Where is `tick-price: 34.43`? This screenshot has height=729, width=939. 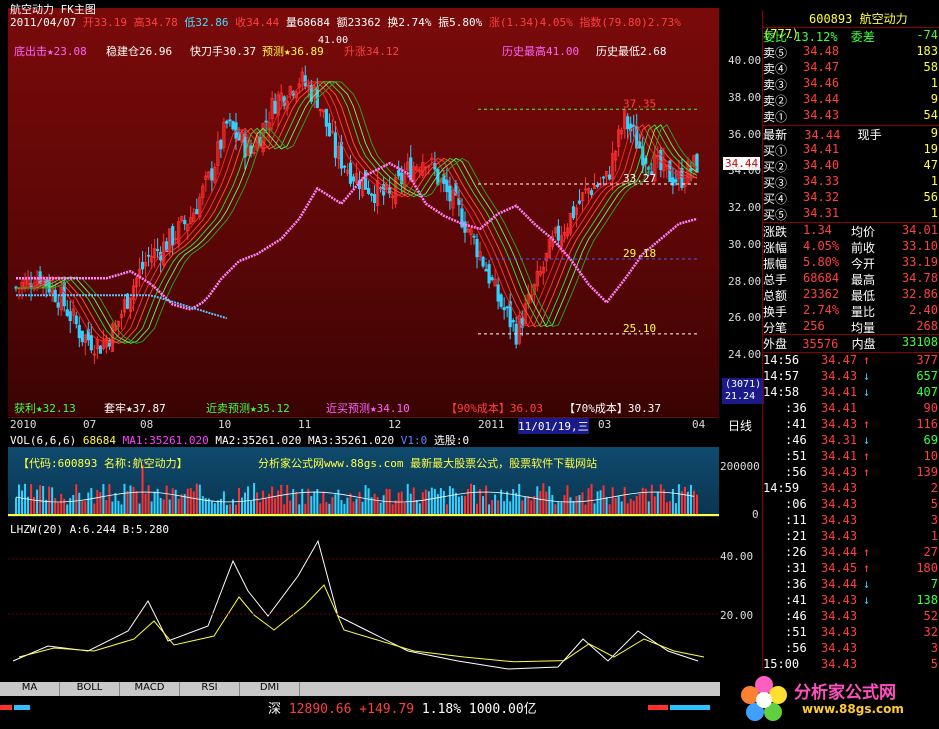 tick-price: 34.43 is located at coordinates (839, 648).